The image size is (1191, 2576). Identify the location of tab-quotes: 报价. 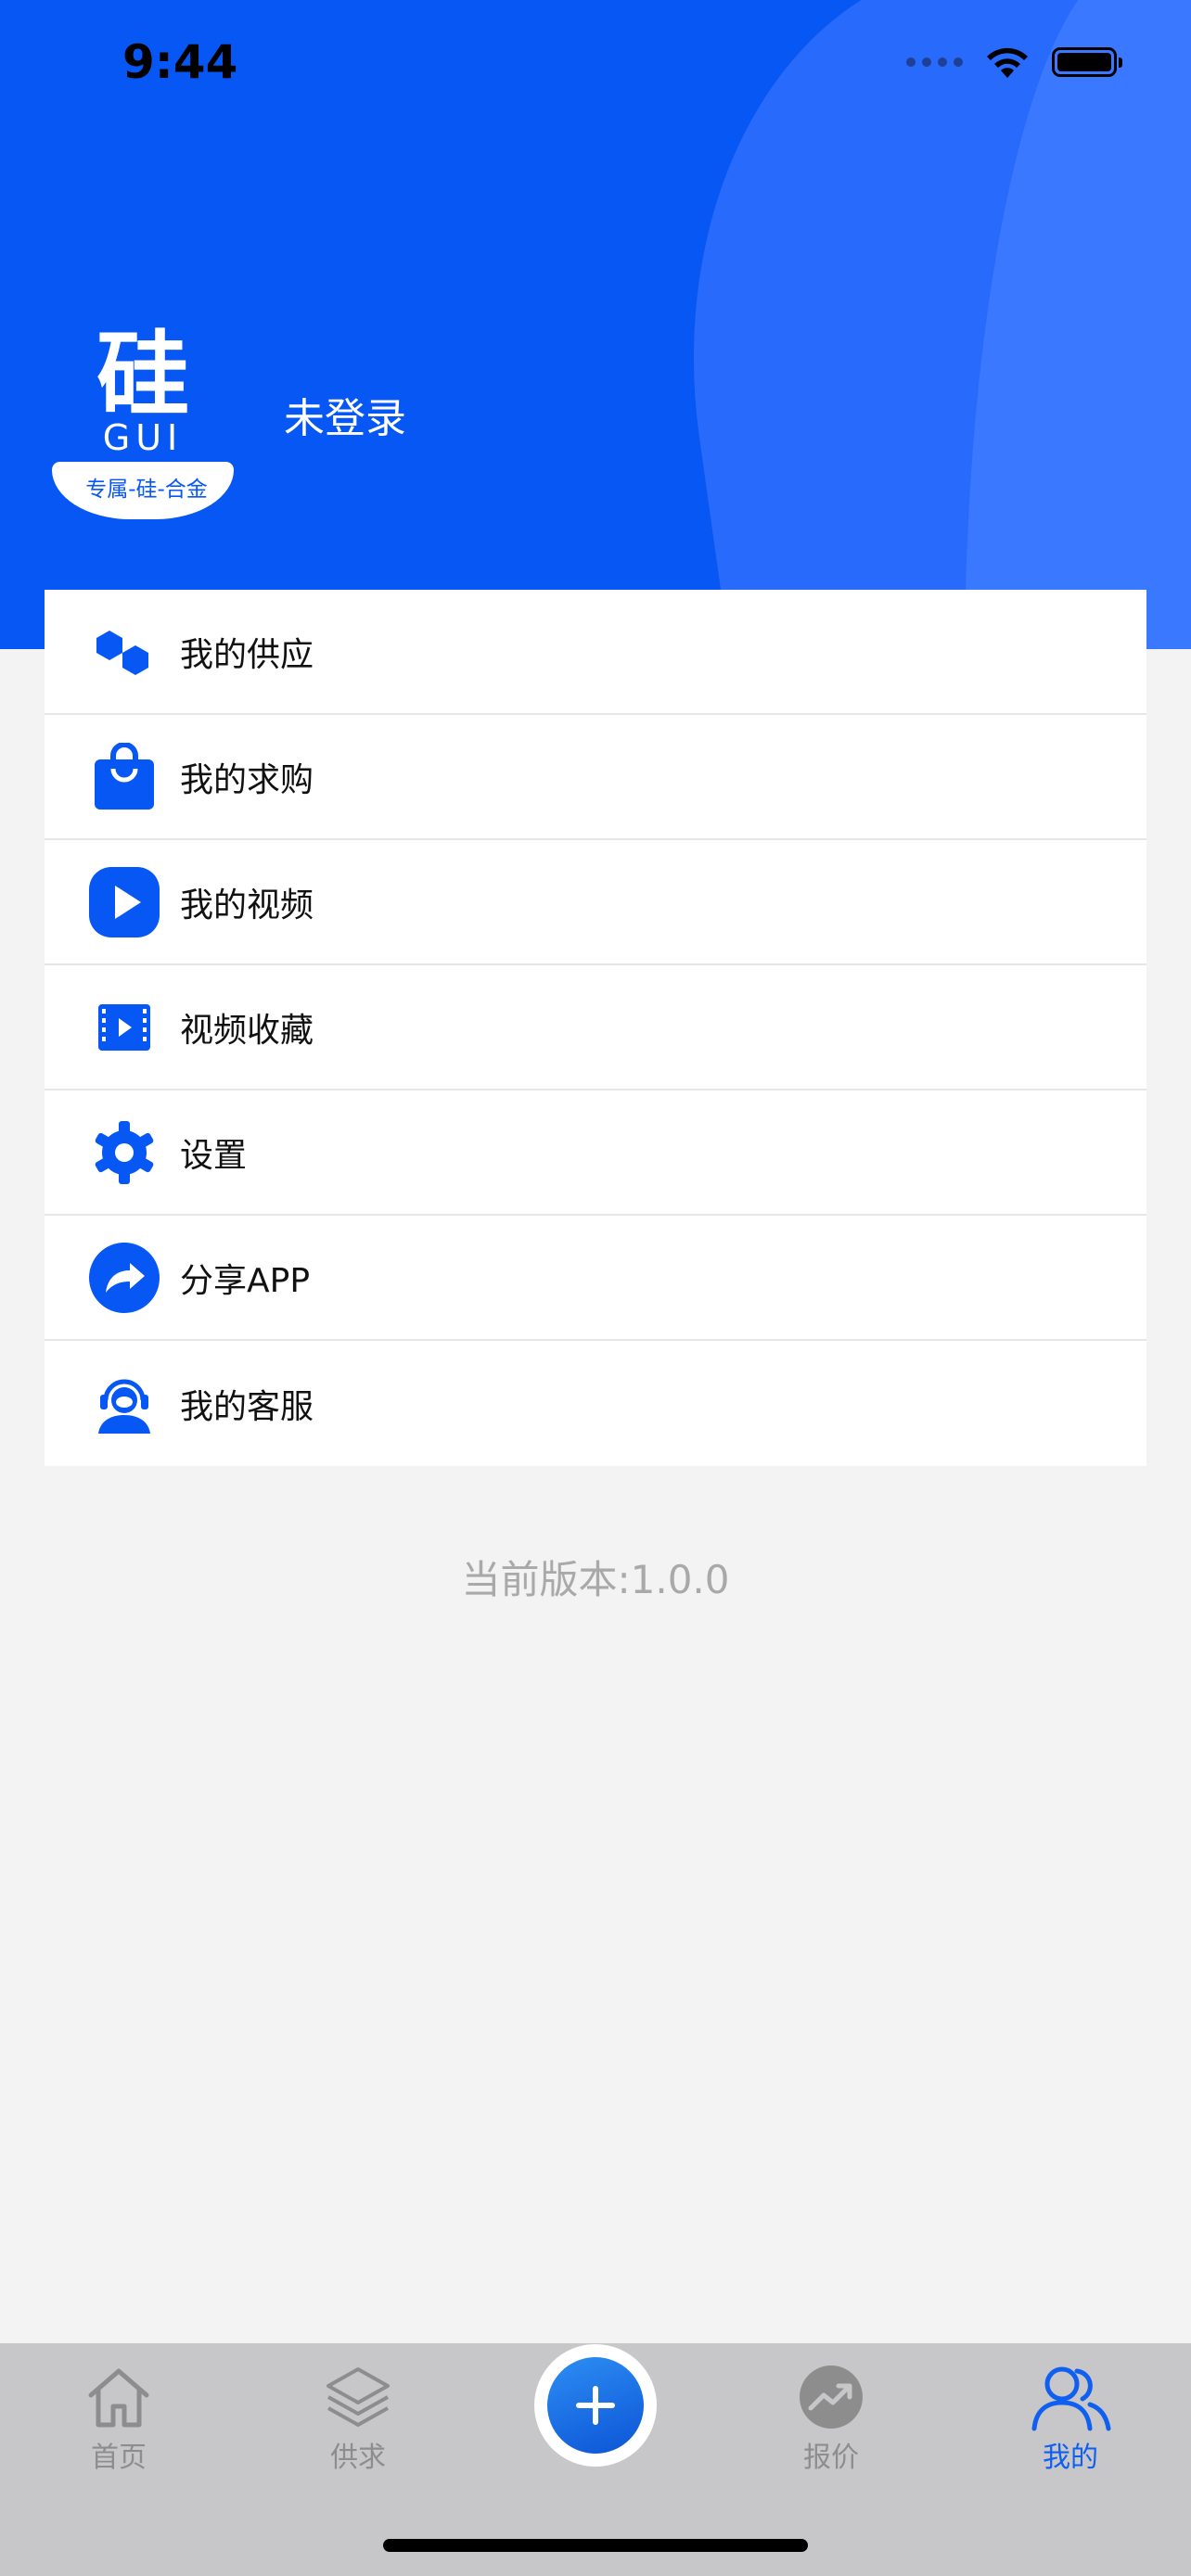
(831, 2419).